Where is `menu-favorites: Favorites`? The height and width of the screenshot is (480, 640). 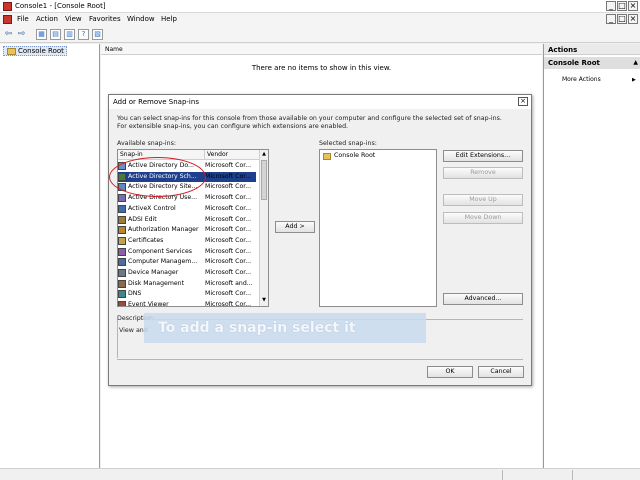 menu-favorites: Favorites is located at coordinates (105, 19).